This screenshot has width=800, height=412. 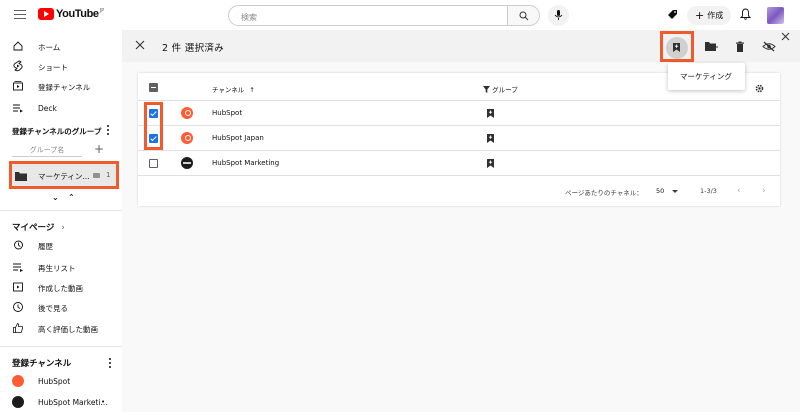 What do you see at coordinates (38, 227) in the screenshot?
I see `mypage-link: マイページ ›` at bounding box center [38, 227].